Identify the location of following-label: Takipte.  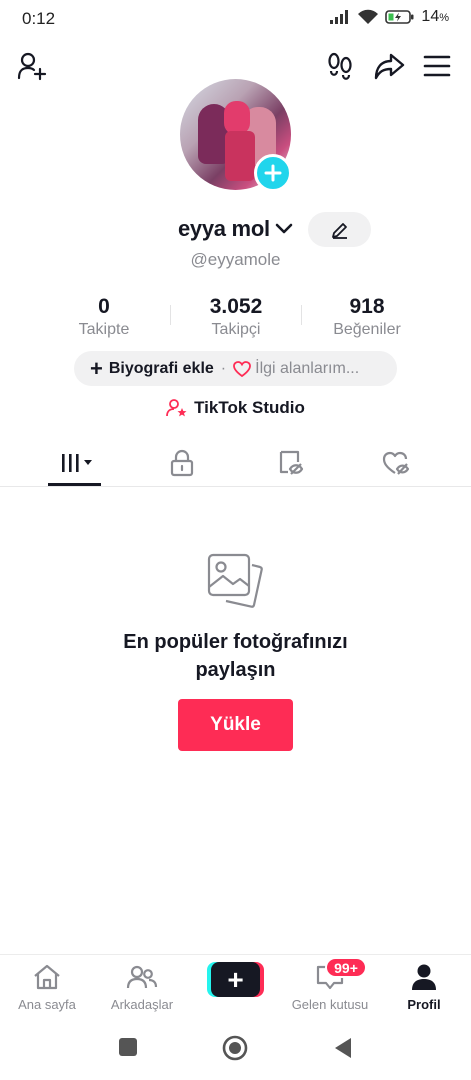
(104, 329).